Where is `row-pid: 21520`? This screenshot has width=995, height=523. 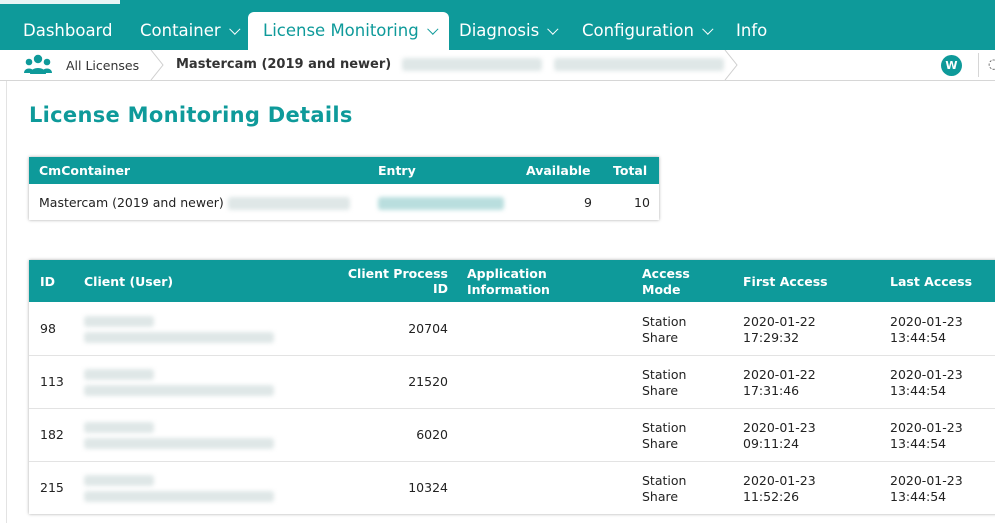
row-pid: 21520 is located at coordinates (428, 381).